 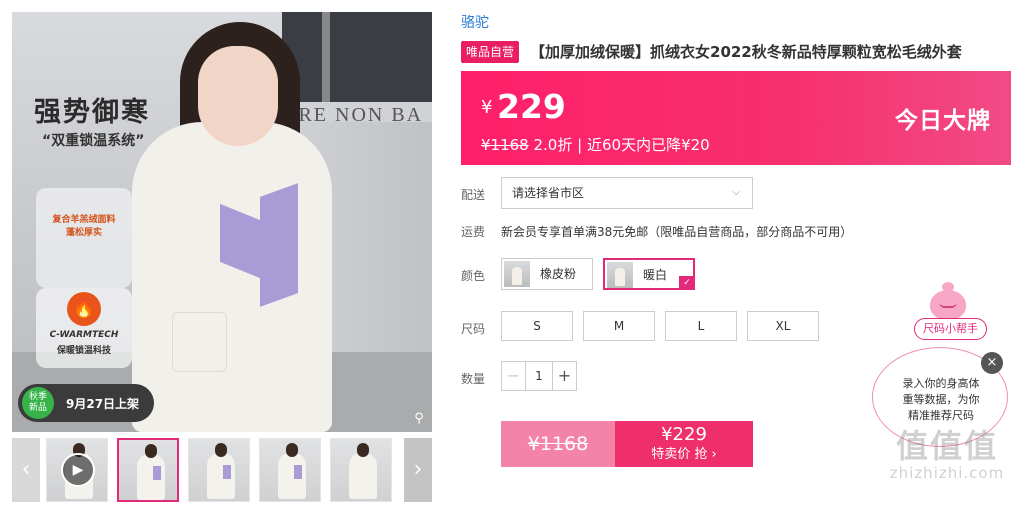 I want to click on color-label: 颜色, so click(x=473, y=276).